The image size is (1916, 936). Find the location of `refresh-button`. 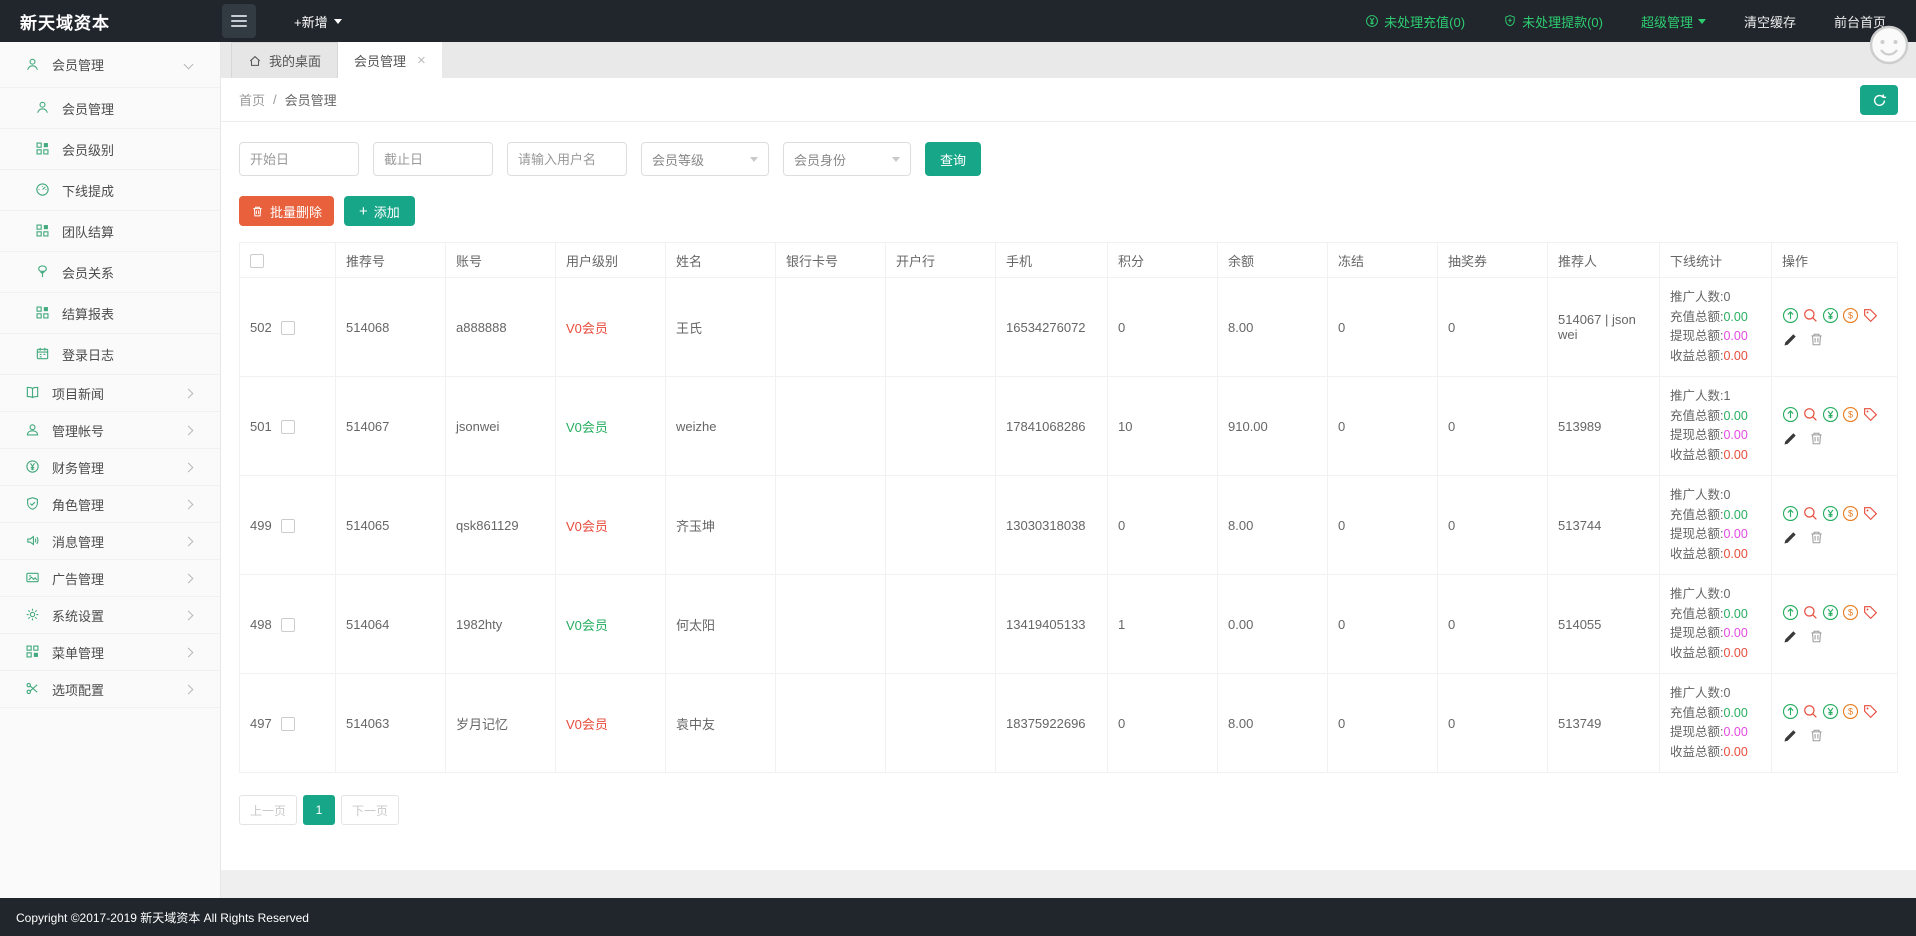

refresh-button is located at coordinates (1879, 100).